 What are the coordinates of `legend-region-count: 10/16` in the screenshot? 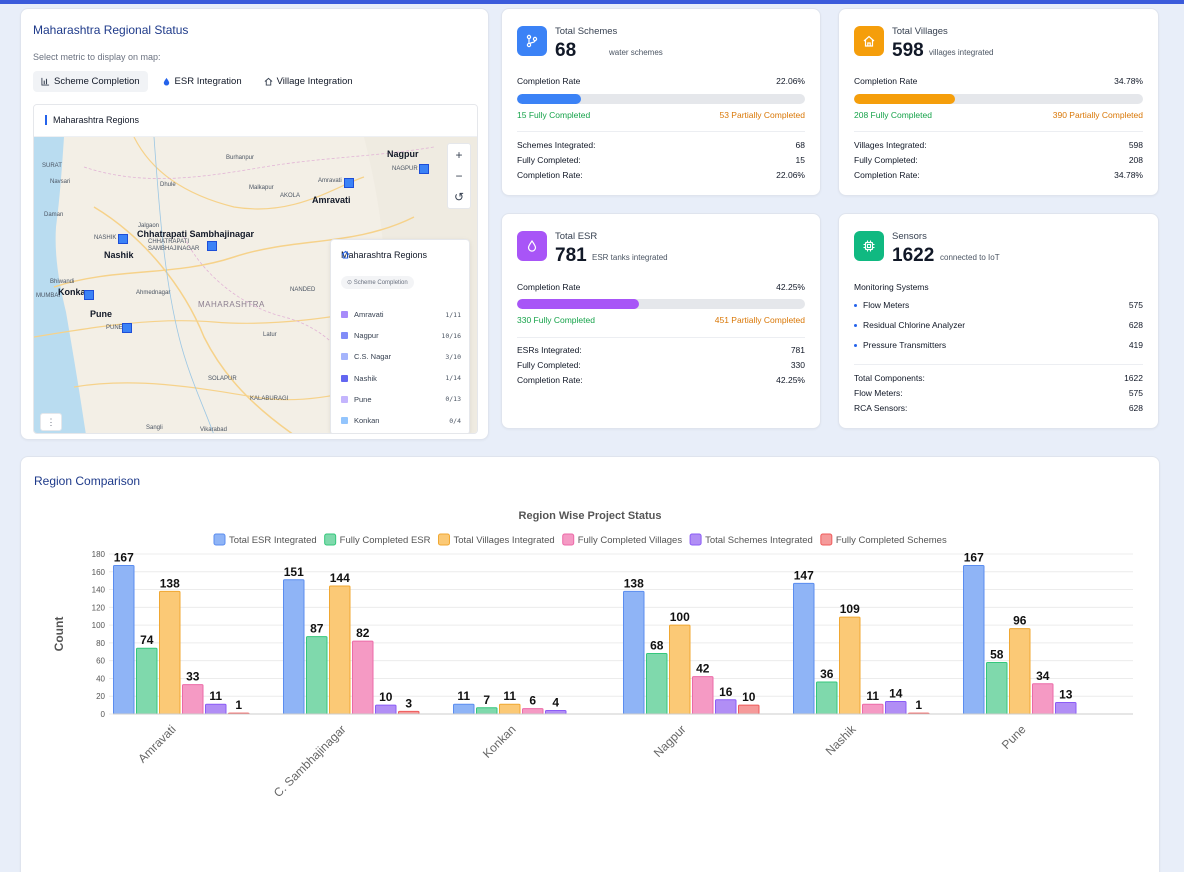 It's located at (451, 335).